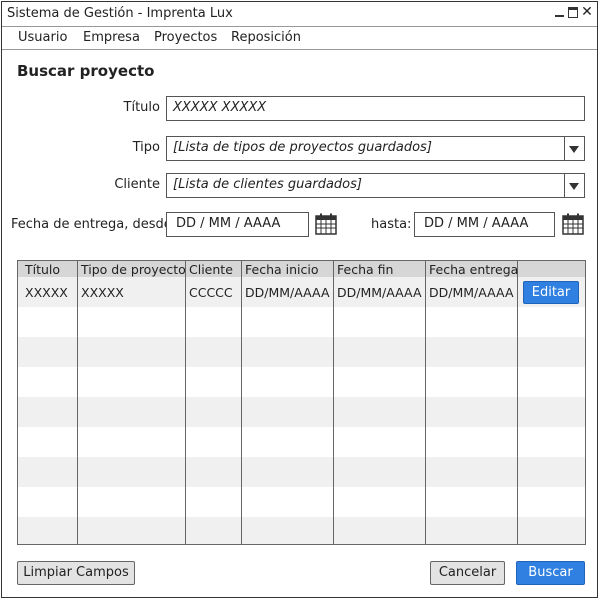 The height and width of the screenshot is (601, 601). What do you see at coordinates (551, 292) in the screenshot?
I see `edit-button: Editar` at bounding box center [551, 292].